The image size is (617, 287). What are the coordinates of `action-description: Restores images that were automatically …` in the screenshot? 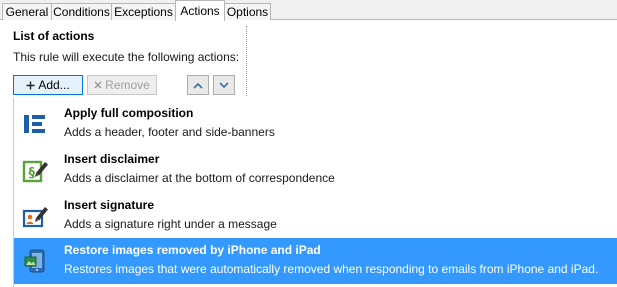 It's located at (331, 269).